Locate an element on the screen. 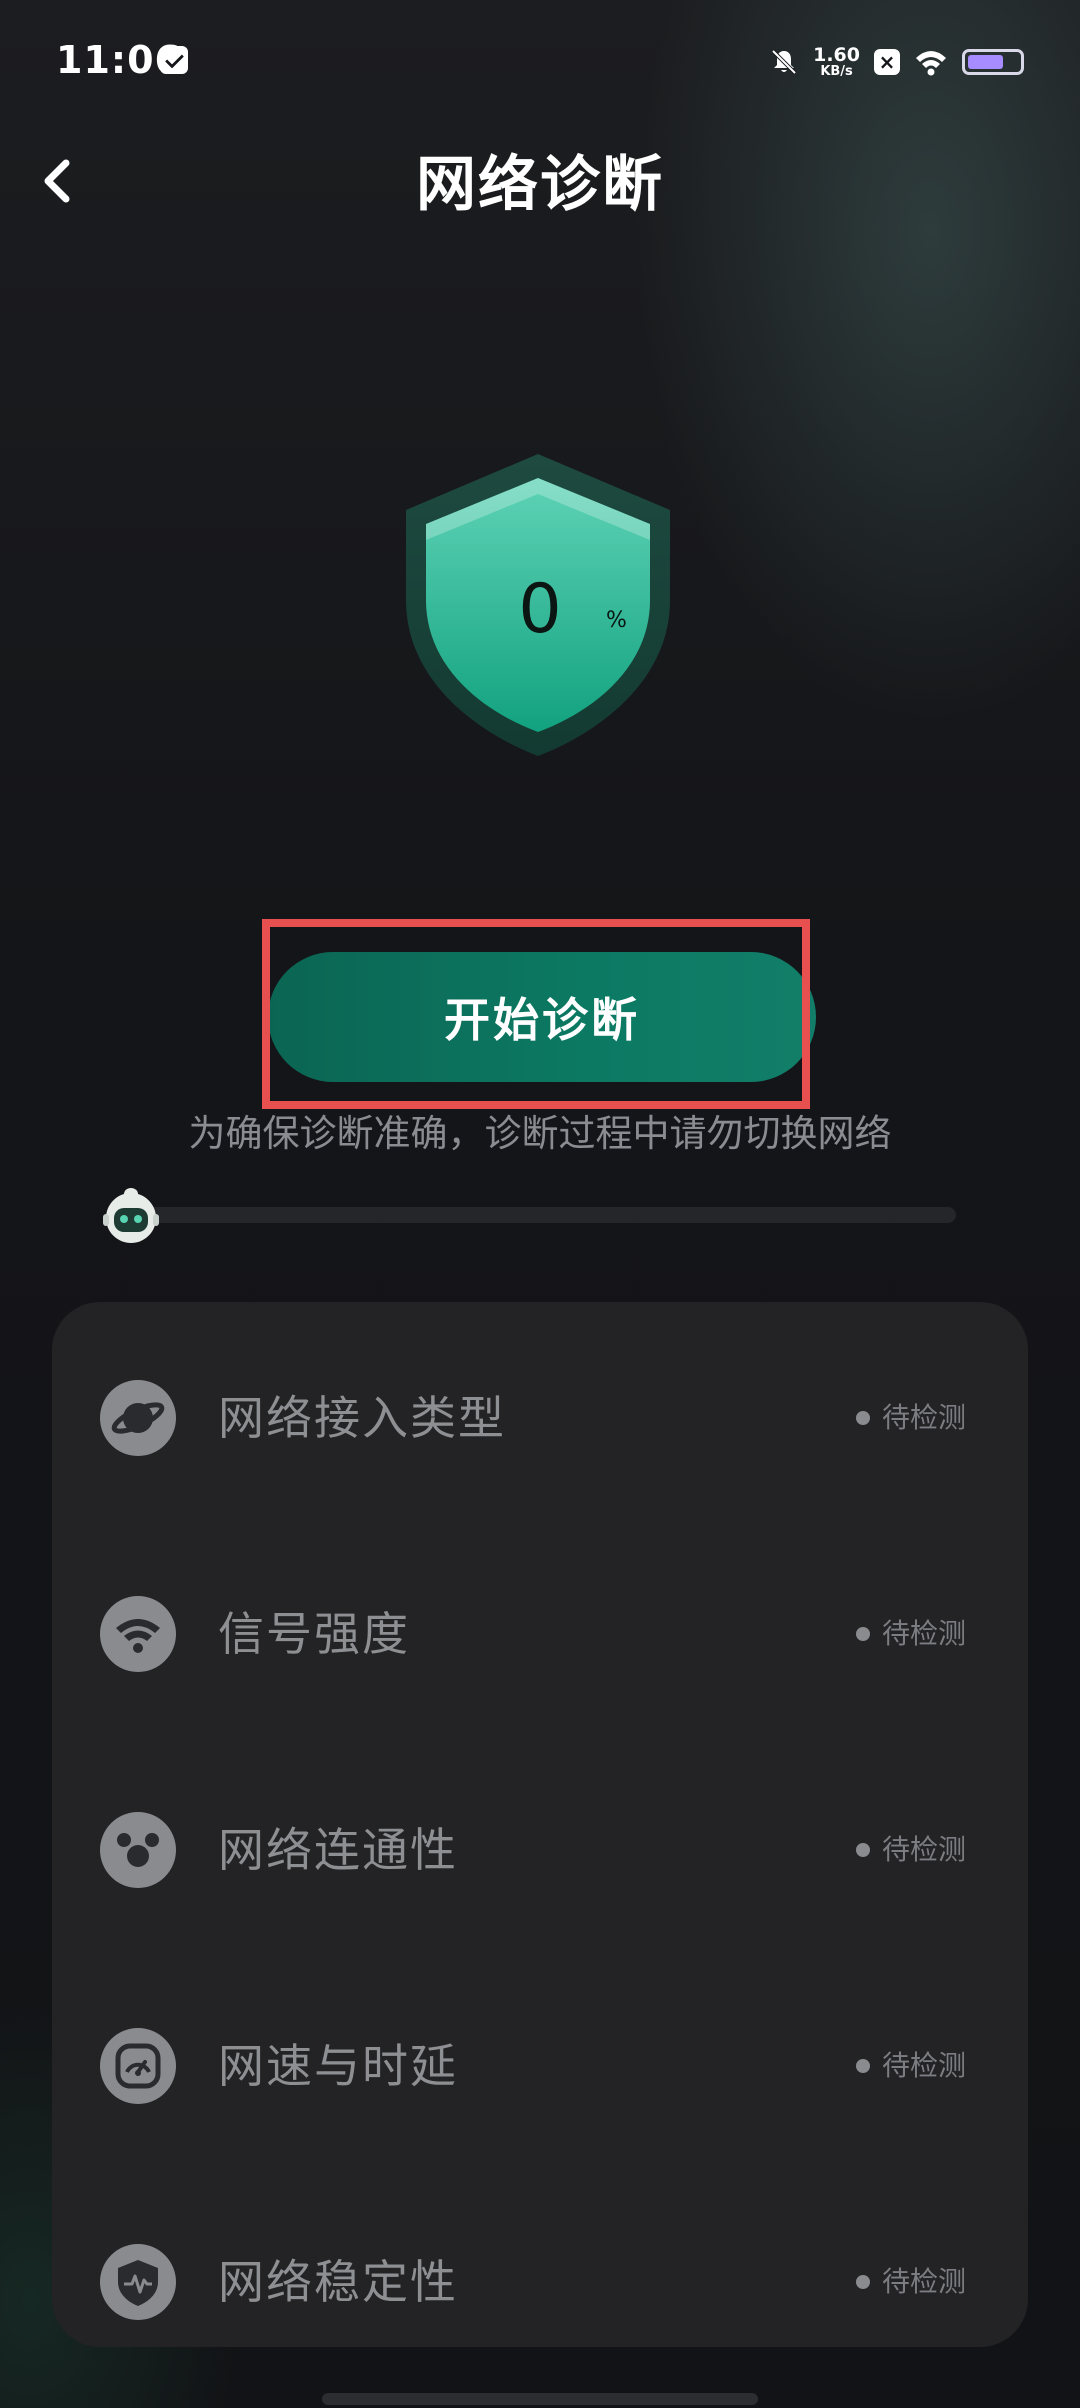 The height and width of the screenshot is (2408, 1080). highlight-box is located at coordinates (536, 1014).